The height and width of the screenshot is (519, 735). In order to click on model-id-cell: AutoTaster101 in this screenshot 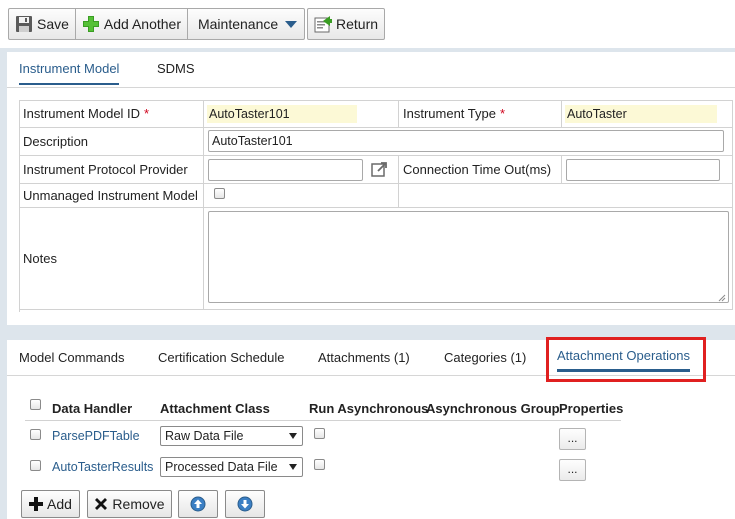, I will do `click(301, 114)`.